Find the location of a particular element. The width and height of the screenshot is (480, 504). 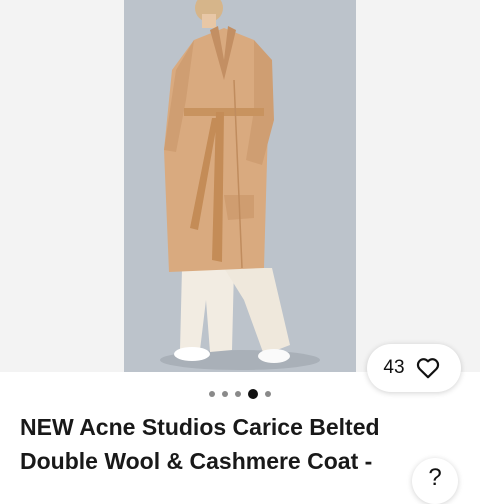

pagination-dot-active is located at coordinates (253, 394).